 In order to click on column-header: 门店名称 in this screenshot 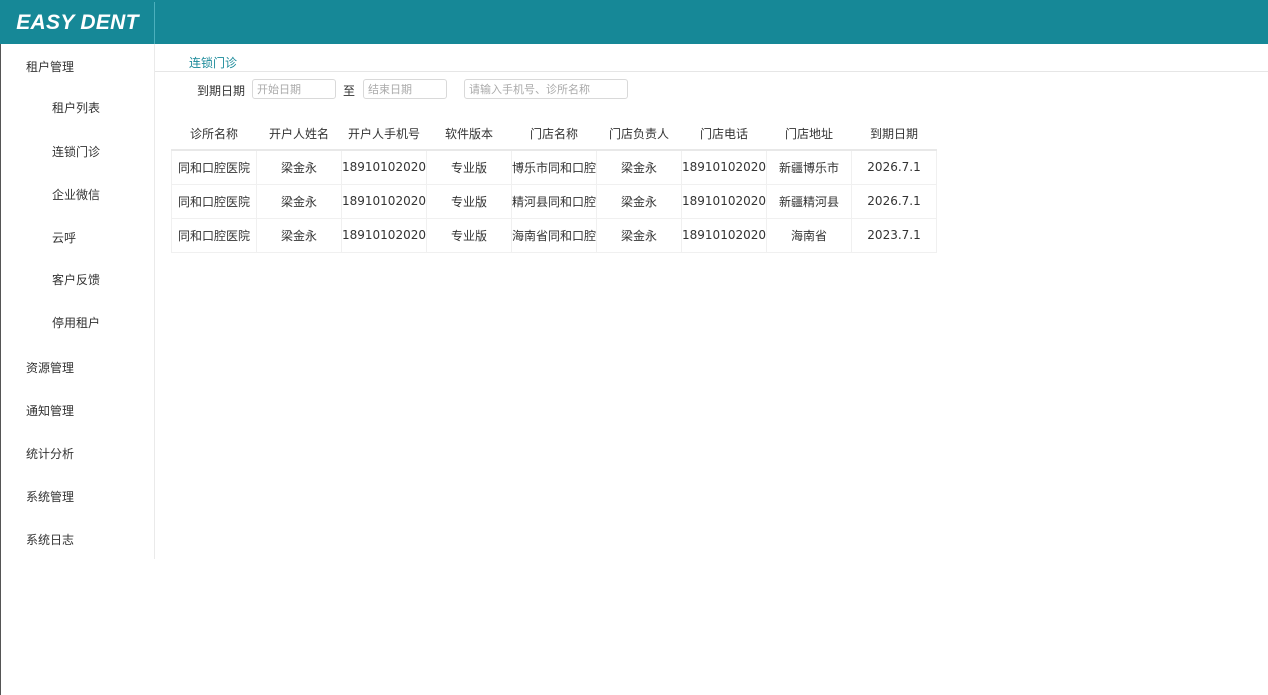, I will do `click(554, 134)`.